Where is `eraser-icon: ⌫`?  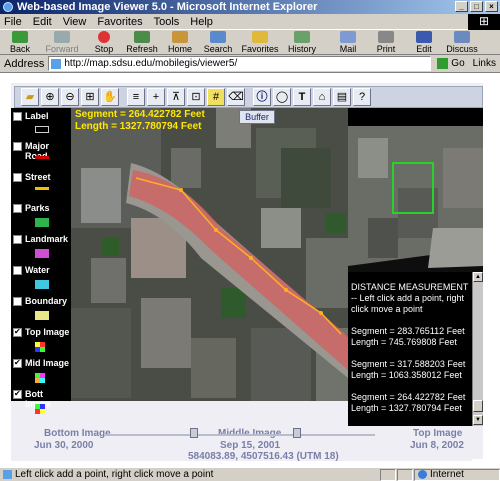
eraser-icon: ⌫ is located at coordinates (236, 97).